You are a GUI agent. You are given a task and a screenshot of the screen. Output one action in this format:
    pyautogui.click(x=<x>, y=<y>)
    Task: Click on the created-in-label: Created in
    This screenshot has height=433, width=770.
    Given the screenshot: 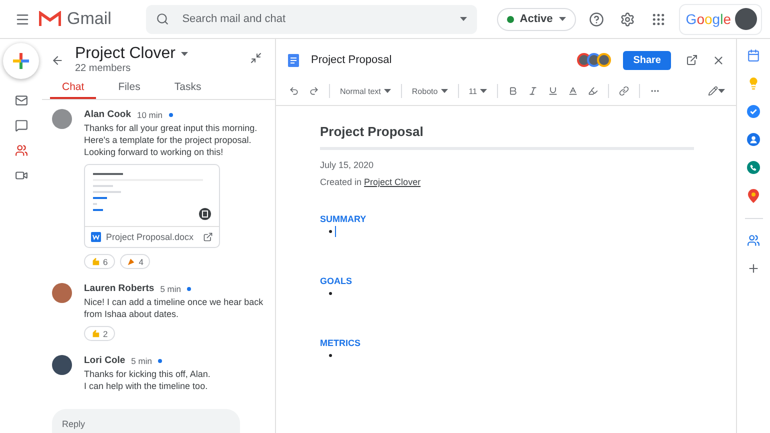 What is the action you would take?
    pyautogui.click(x=341, y=182)
    